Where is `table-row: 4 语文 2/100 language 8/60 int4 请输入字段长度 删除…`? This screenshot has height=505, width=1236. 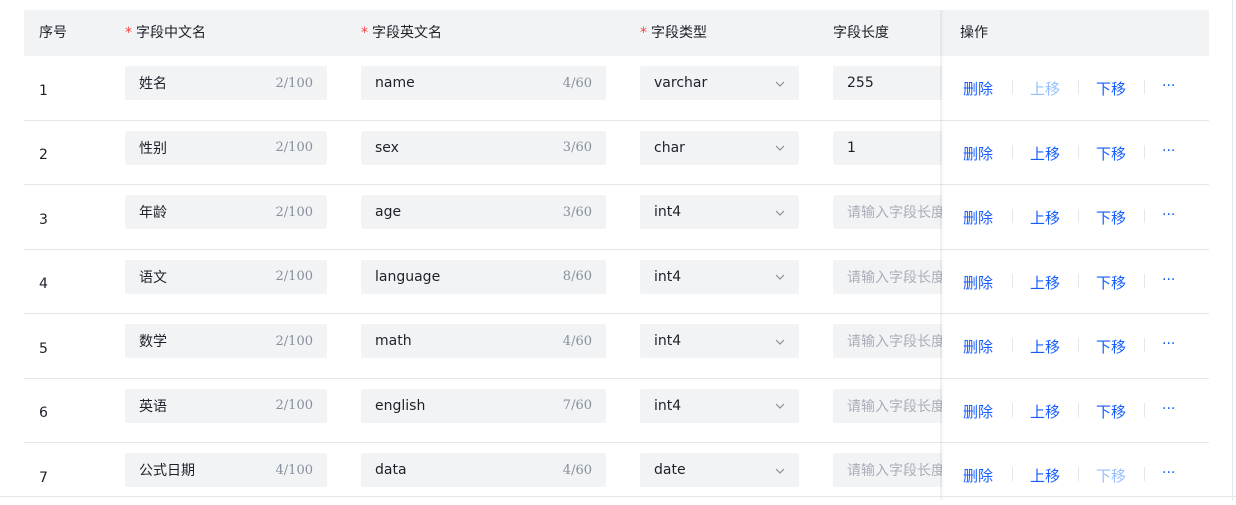 table-row: 4 语文 2/100 language 8/60 int4 请输入字段长度 删除… is located at coordinates (616, 281).